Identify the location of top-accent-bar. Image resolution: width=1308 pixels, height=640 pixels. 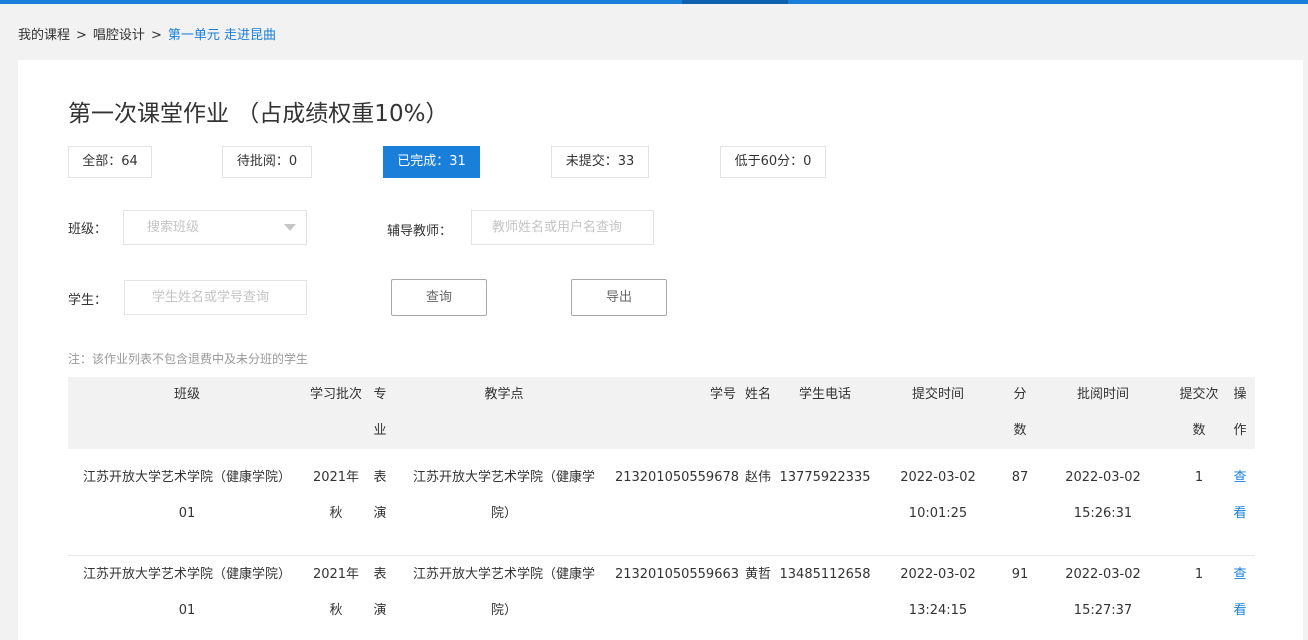
(654, 2).